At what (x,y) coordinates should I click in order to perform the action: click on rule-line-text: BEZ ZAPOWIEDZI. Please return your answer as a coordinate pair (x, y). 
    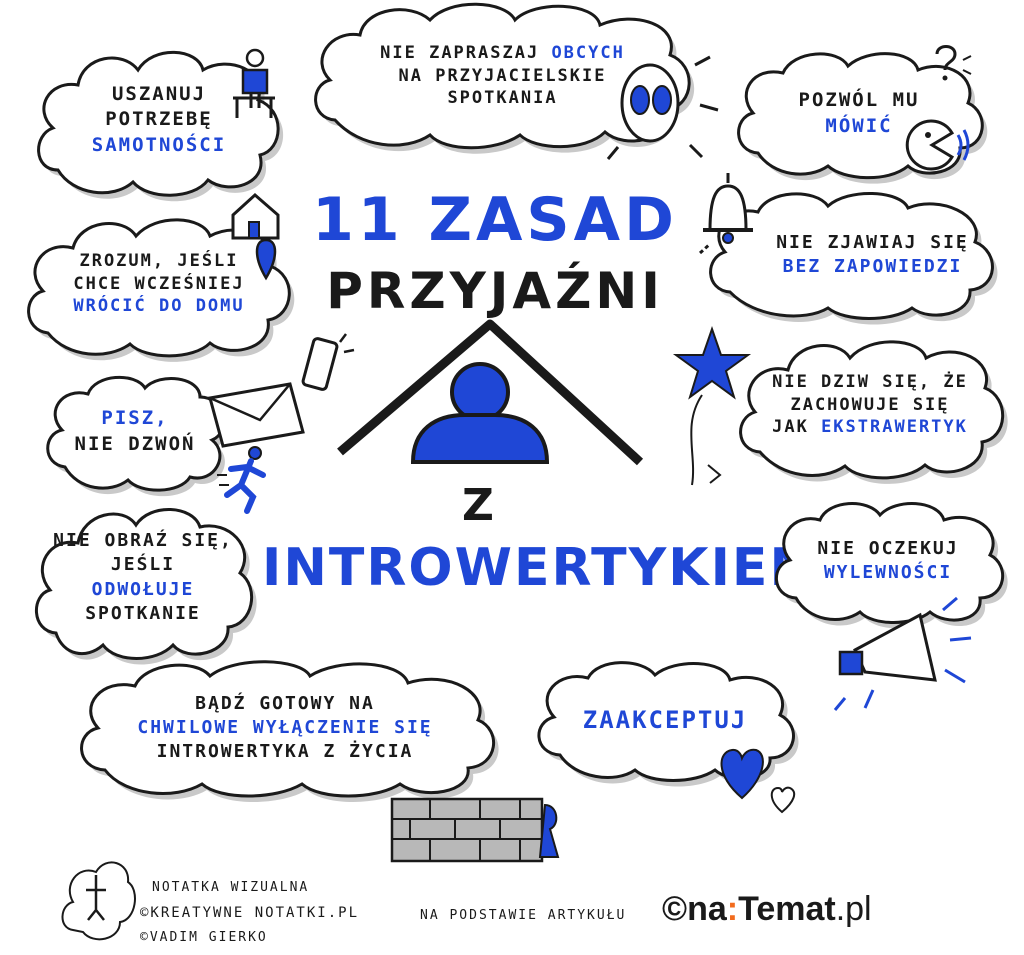
    Looking at the image, I should click on (872, 266).